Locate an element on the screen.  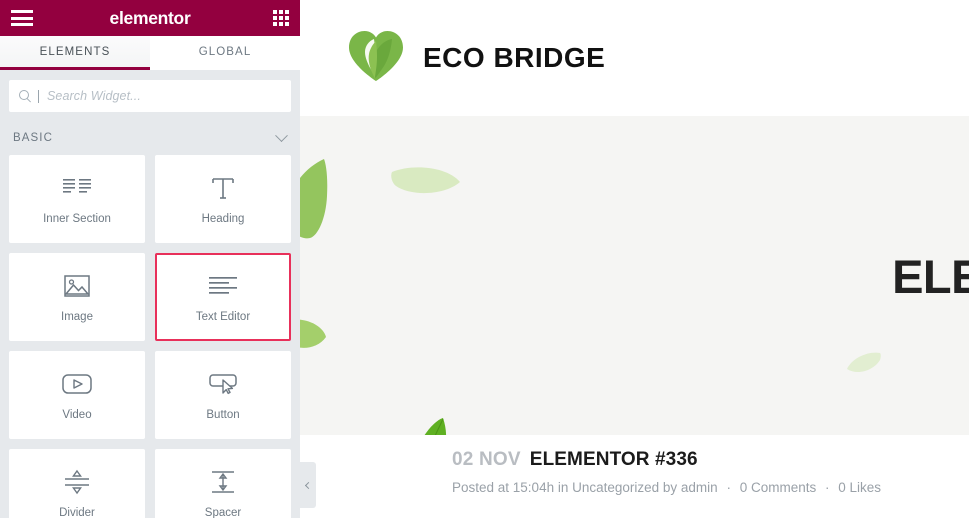
widget-label: Text Editor is located at coordinates (223, 317).